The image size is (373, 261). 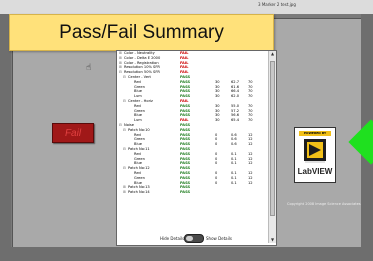 What do you see at coordinates (186, 7) in the screenshot?
I see `window-title-bar: 3 Marker 2 test.jpg` at bounding box center [186, 7].